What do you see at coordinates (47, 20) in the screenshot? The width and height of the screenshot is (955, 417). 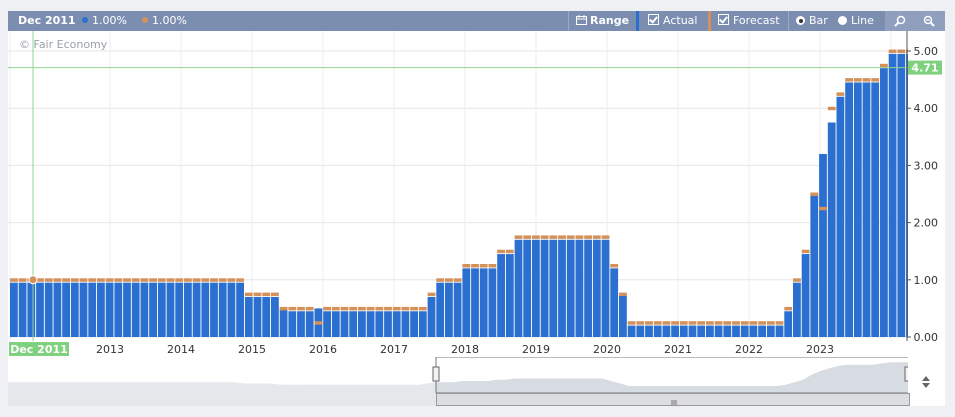 I see `toolbar-date: Dec 2011` at bounding box center [47, 20].